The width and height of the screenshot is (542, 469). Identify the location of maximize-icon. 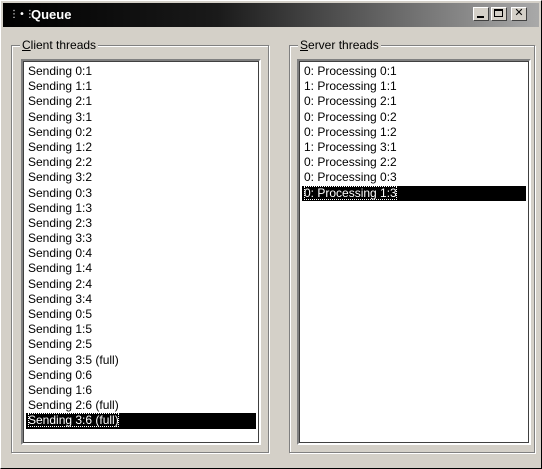
(498, 13).